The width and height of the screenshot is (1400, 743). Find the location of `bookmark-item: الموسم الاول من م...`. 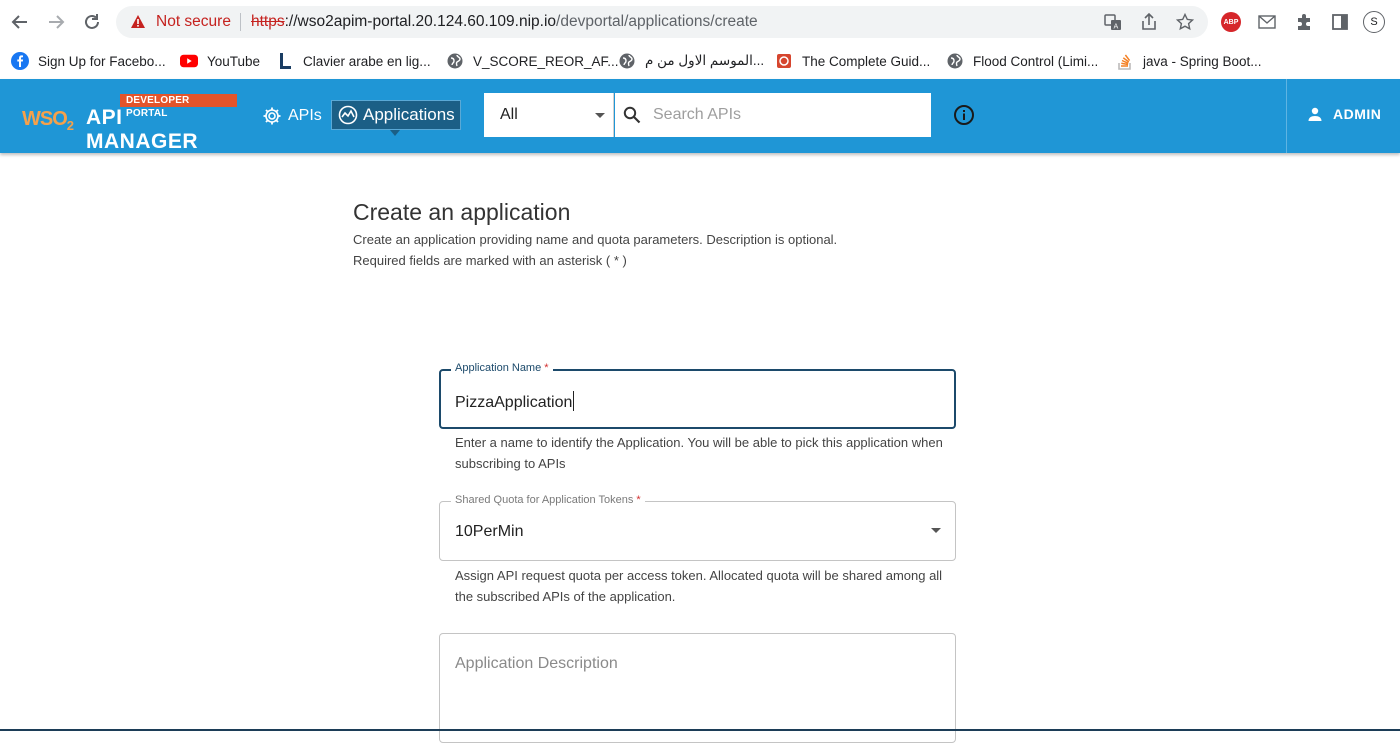

bookmark-item: الموسم الاول من م... is located at coordinates (691, 61).